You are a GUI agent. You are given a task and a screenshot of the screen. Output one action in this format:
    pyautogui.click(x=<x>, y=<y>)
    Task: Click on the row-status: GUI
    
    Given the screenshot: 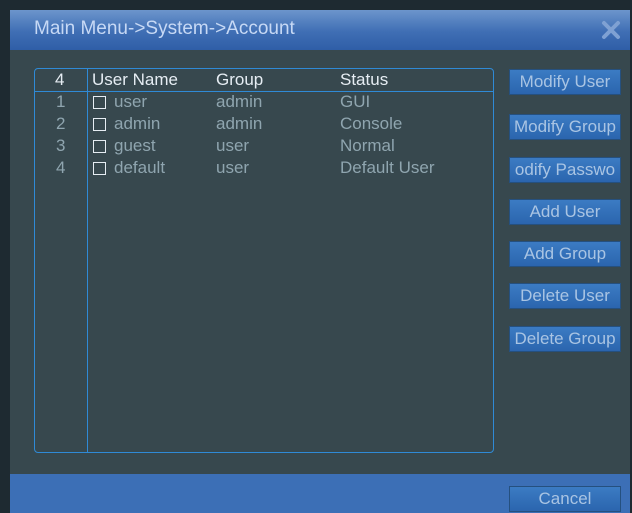 What is the action you would take?
    pyautogui.click(x=355, y=101)
    